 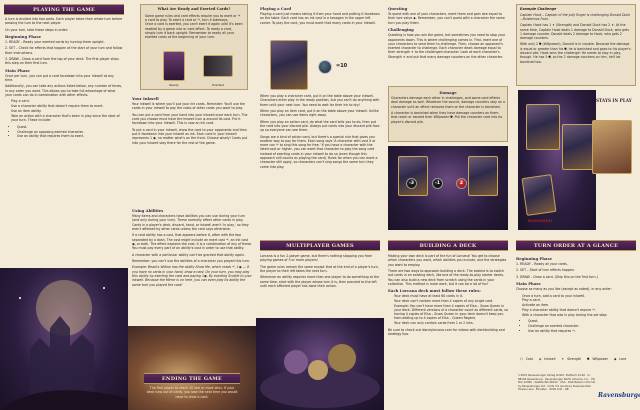 What do you see at coordinates (37, 29) in the screenshot?
I see `turn-steps-intro: On your turn, take these steps in order:` at bounding box center [37, 29].